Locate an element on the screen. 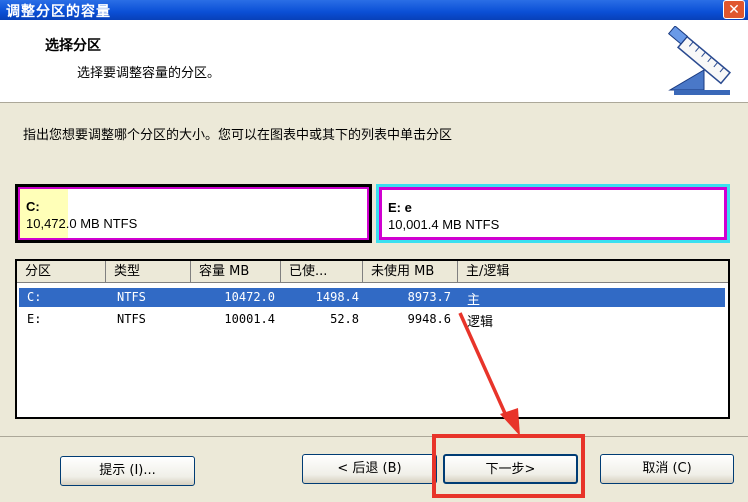  cell-unused: 9948.6 is located at coordinates (429, 319).